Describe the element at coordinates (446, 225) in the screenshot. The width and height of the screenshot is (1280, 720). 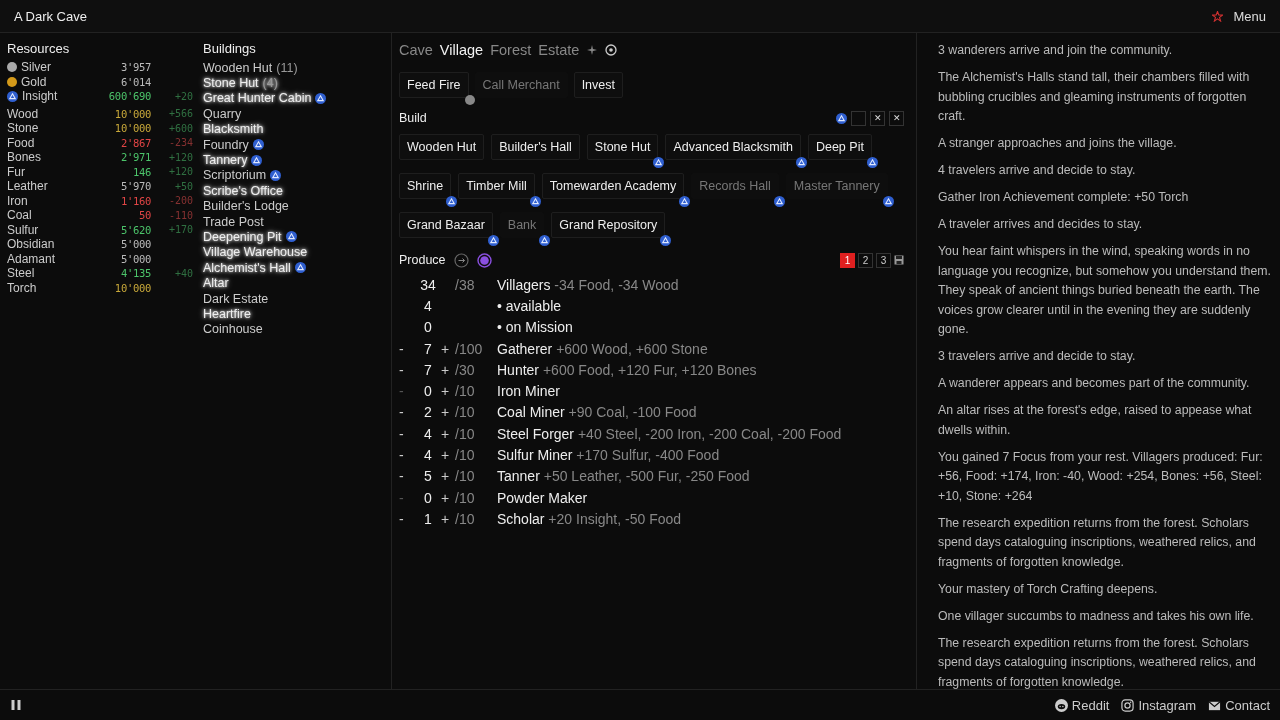
I see `build-button: Grand Bazaar` at that location.